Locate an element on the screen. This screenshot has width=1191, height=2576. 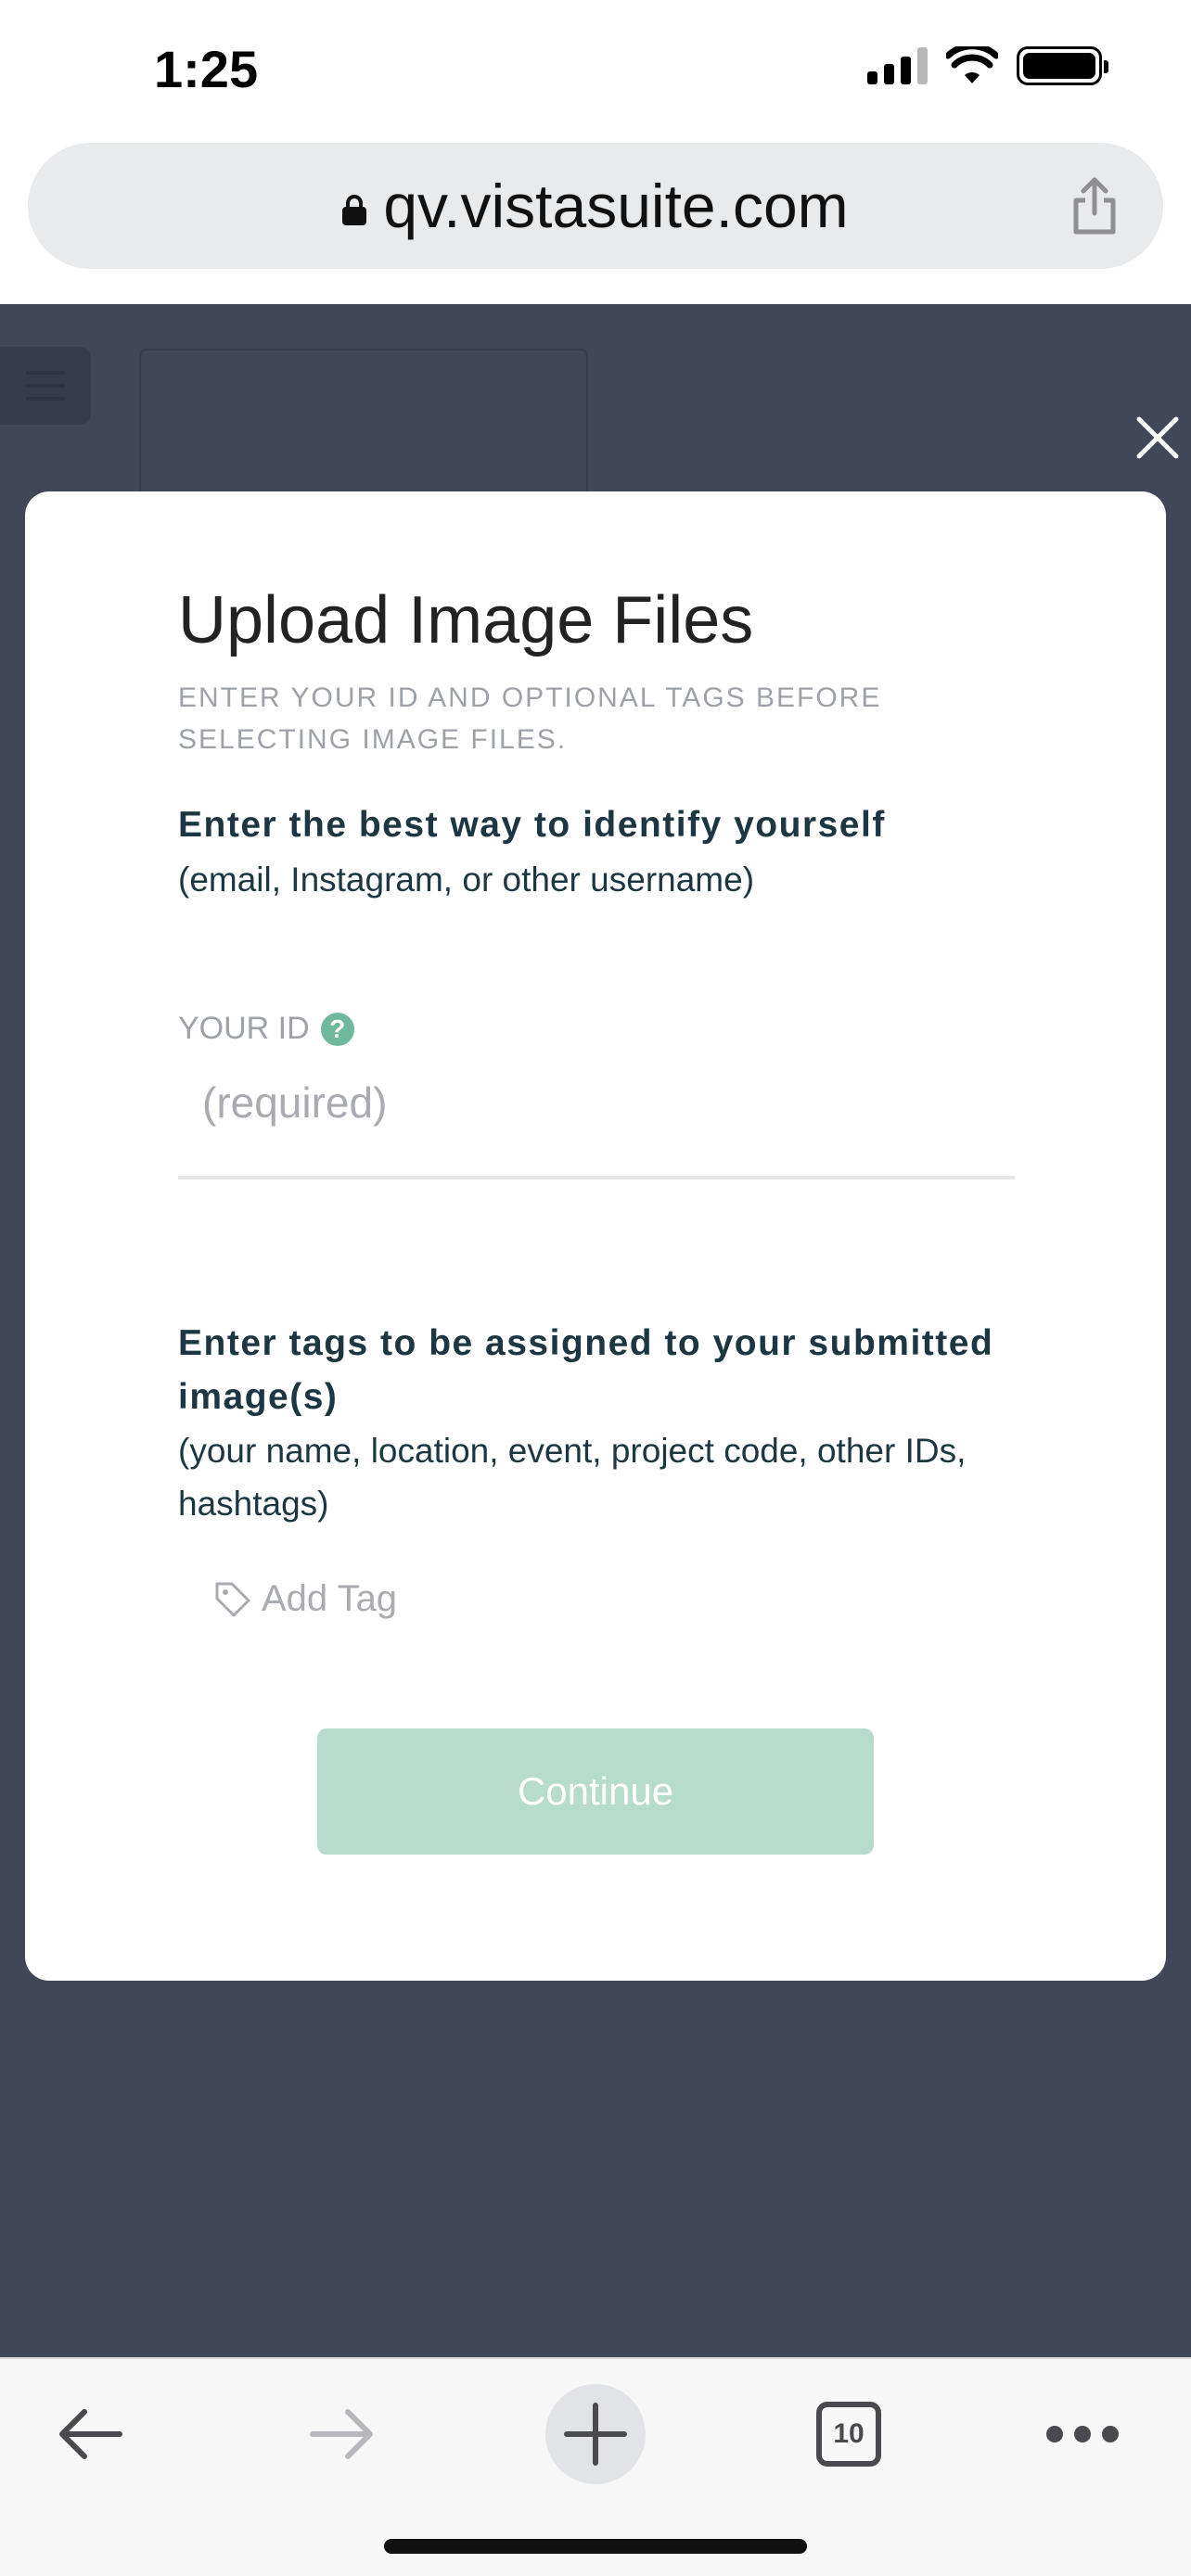
tab-count: 10 is located at coordinates (848, 2434).